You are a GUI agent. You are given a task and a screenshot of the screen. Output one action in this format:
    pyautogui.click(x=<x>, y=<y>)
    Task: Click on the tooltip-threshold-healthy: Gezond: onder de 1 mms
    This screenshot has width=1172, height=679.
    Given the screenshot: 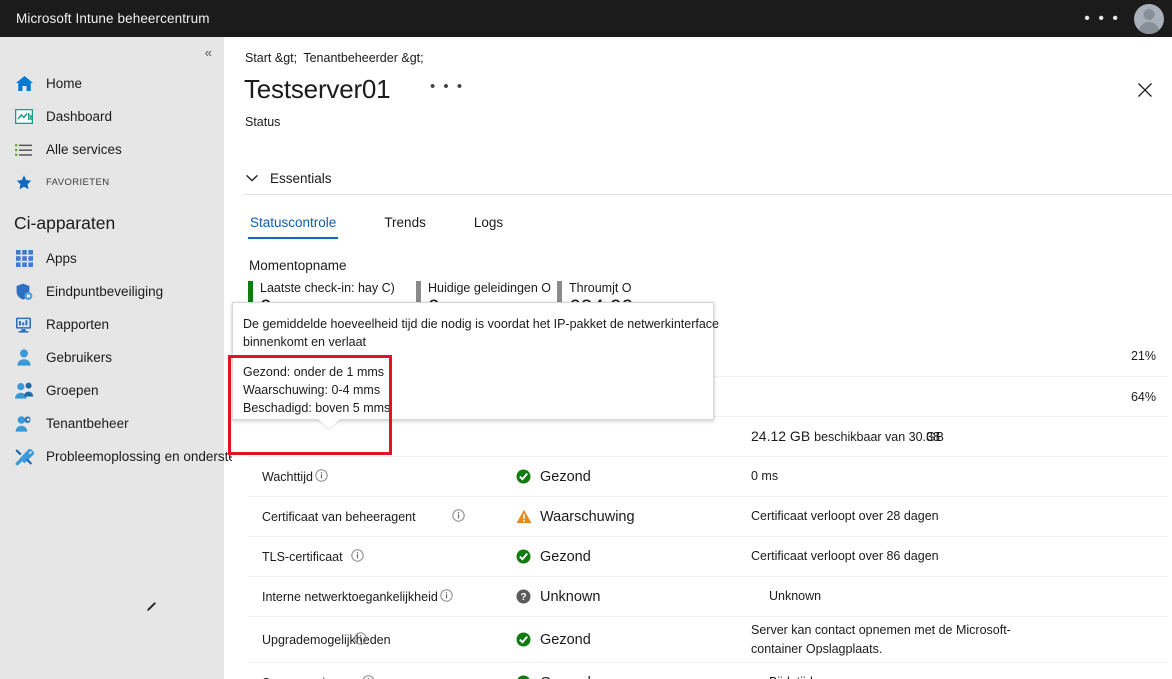 What is the action you would take?
    pyautogui.click(x=314, y=372)
    